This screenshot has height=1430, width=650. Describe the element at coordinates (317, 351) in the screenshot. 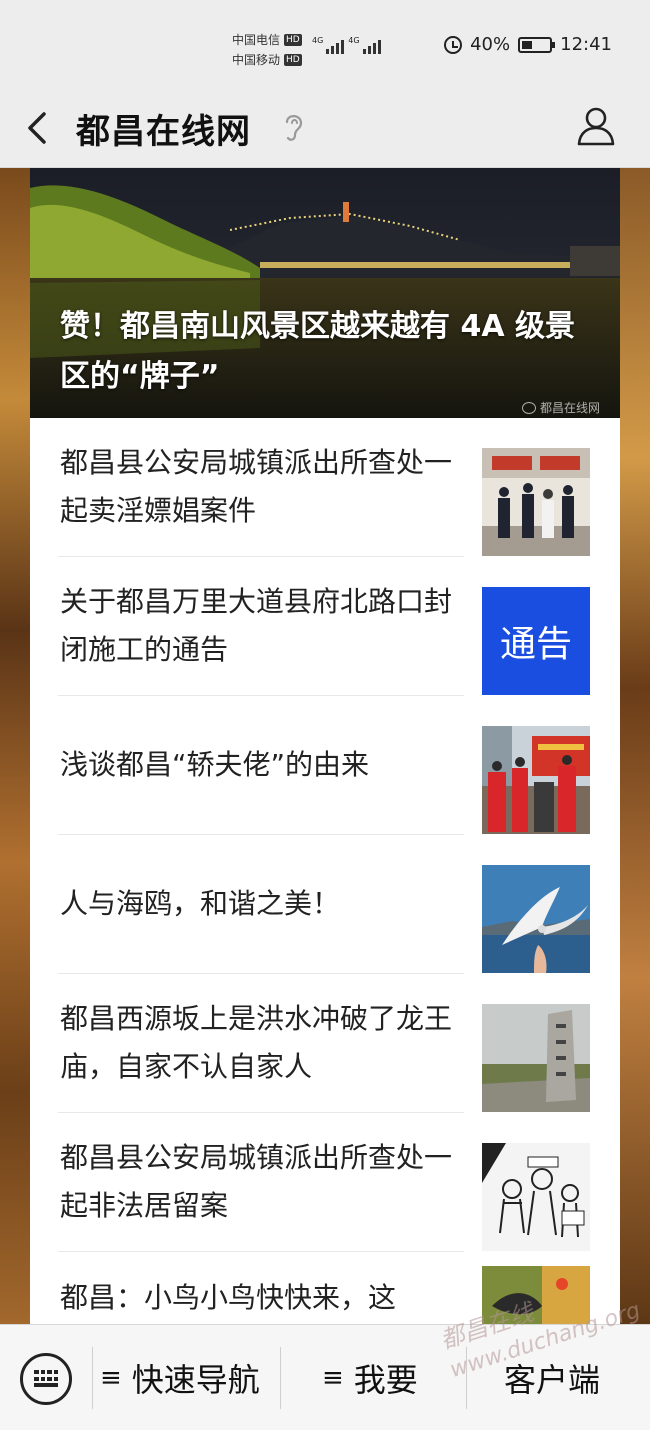

I see `hero-title: 赞！都昌南山风景区越来越有 4A 级景区的“牌子”` at that location.